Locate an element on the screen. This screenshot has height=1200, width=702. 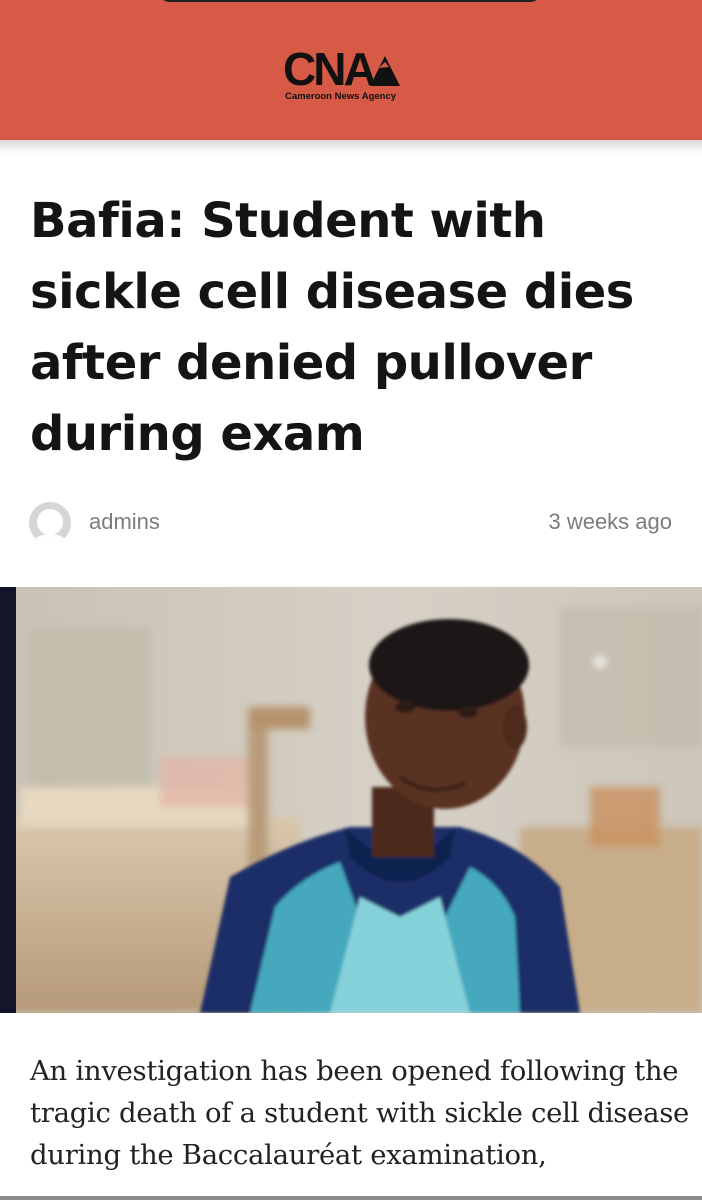
logo-subtitle: Cameroon News Agency is located at coordinates (341, 96).